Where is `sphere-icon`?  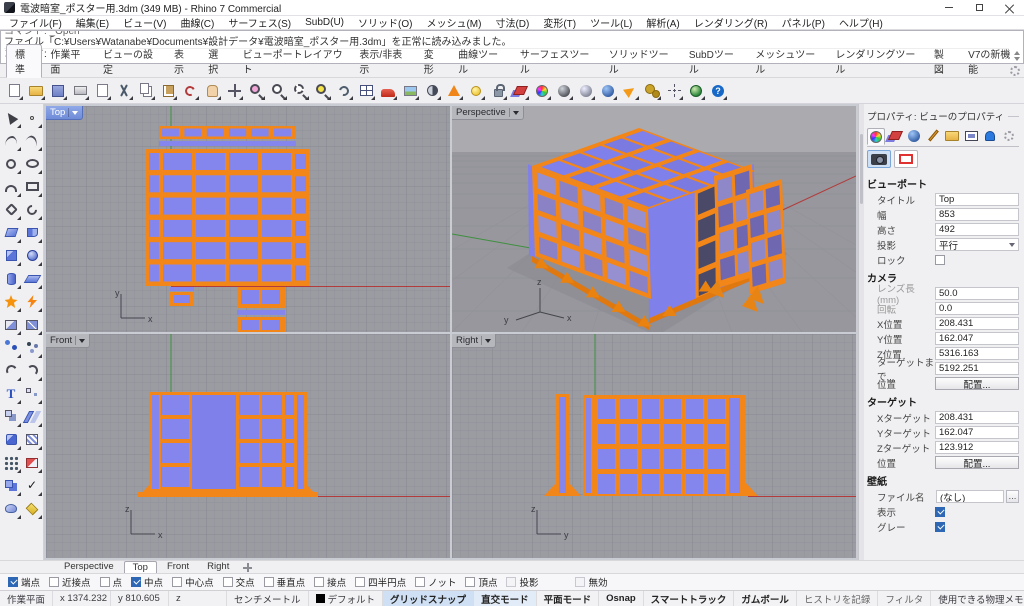
sphere-icon is located at coordinates (32, 255).